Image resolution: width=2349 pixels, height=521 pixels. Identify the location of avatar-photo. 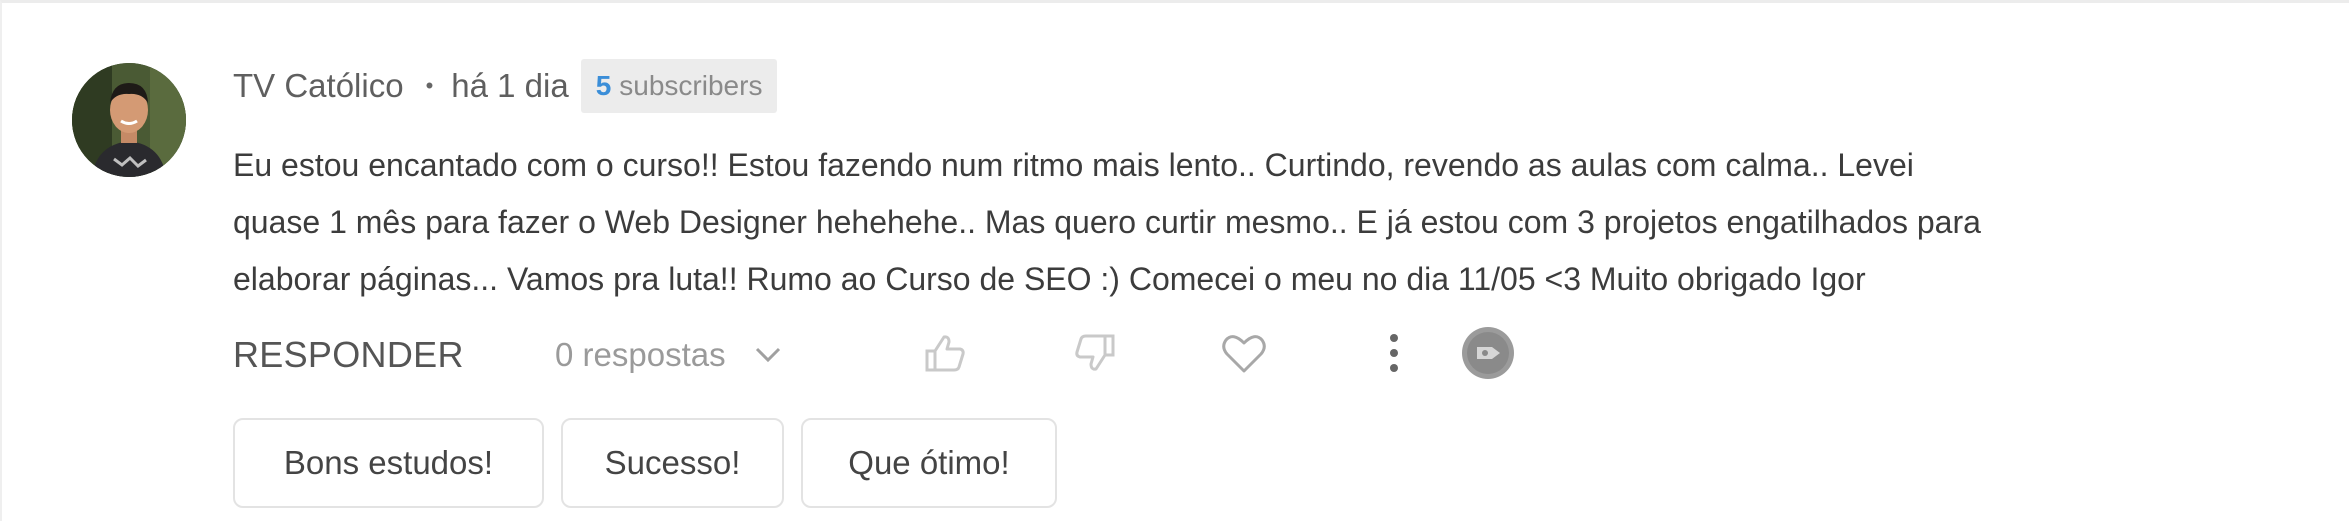
(129, 120).